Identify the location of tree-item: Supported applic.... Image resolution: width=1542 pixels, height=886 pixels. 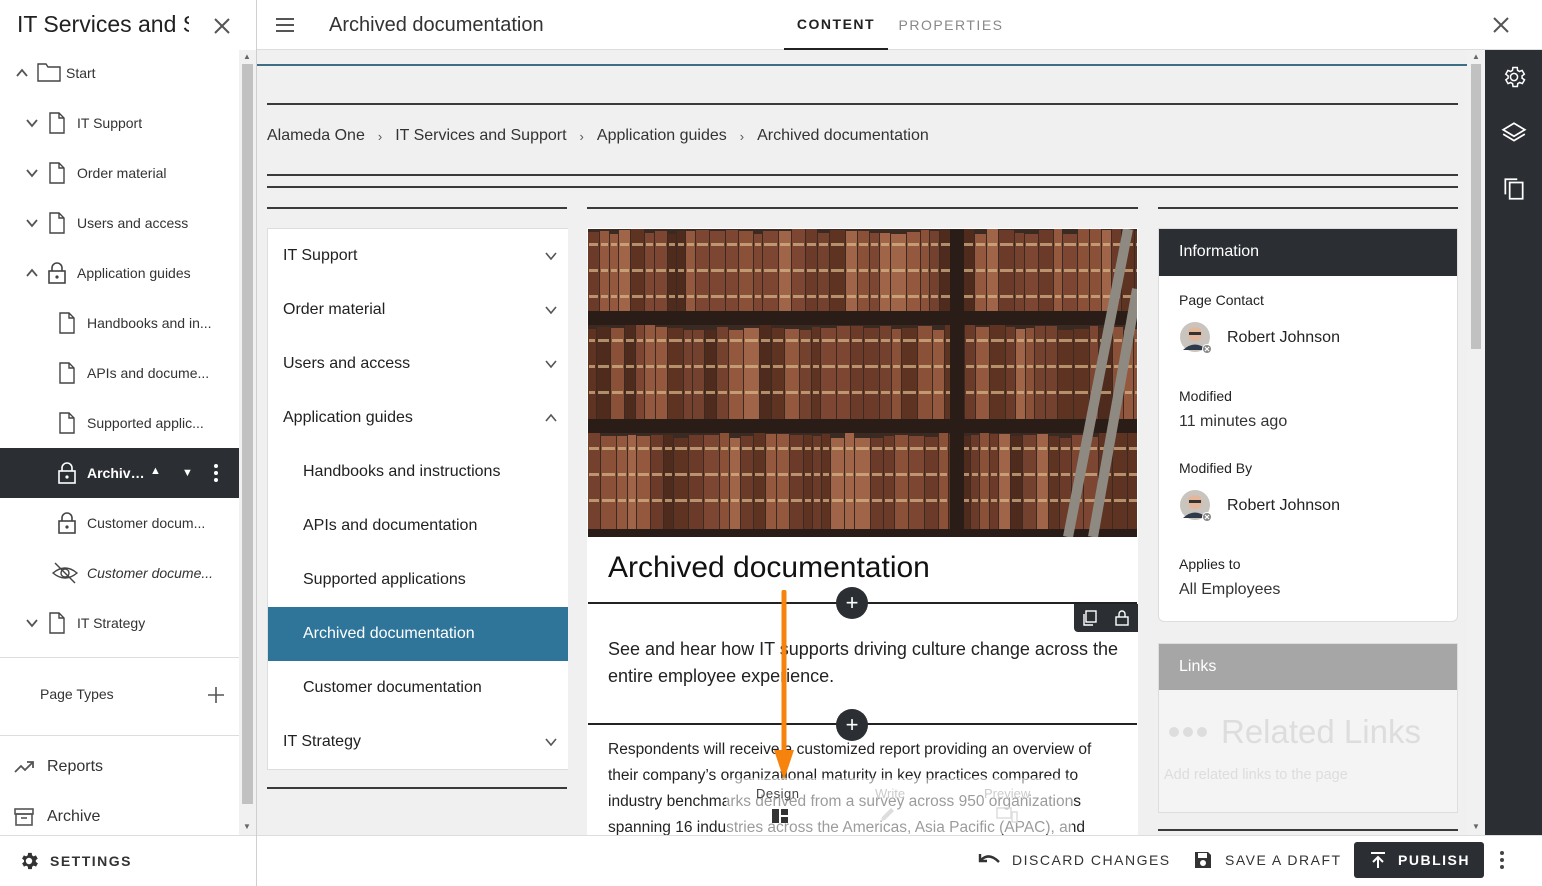
(119, 423).